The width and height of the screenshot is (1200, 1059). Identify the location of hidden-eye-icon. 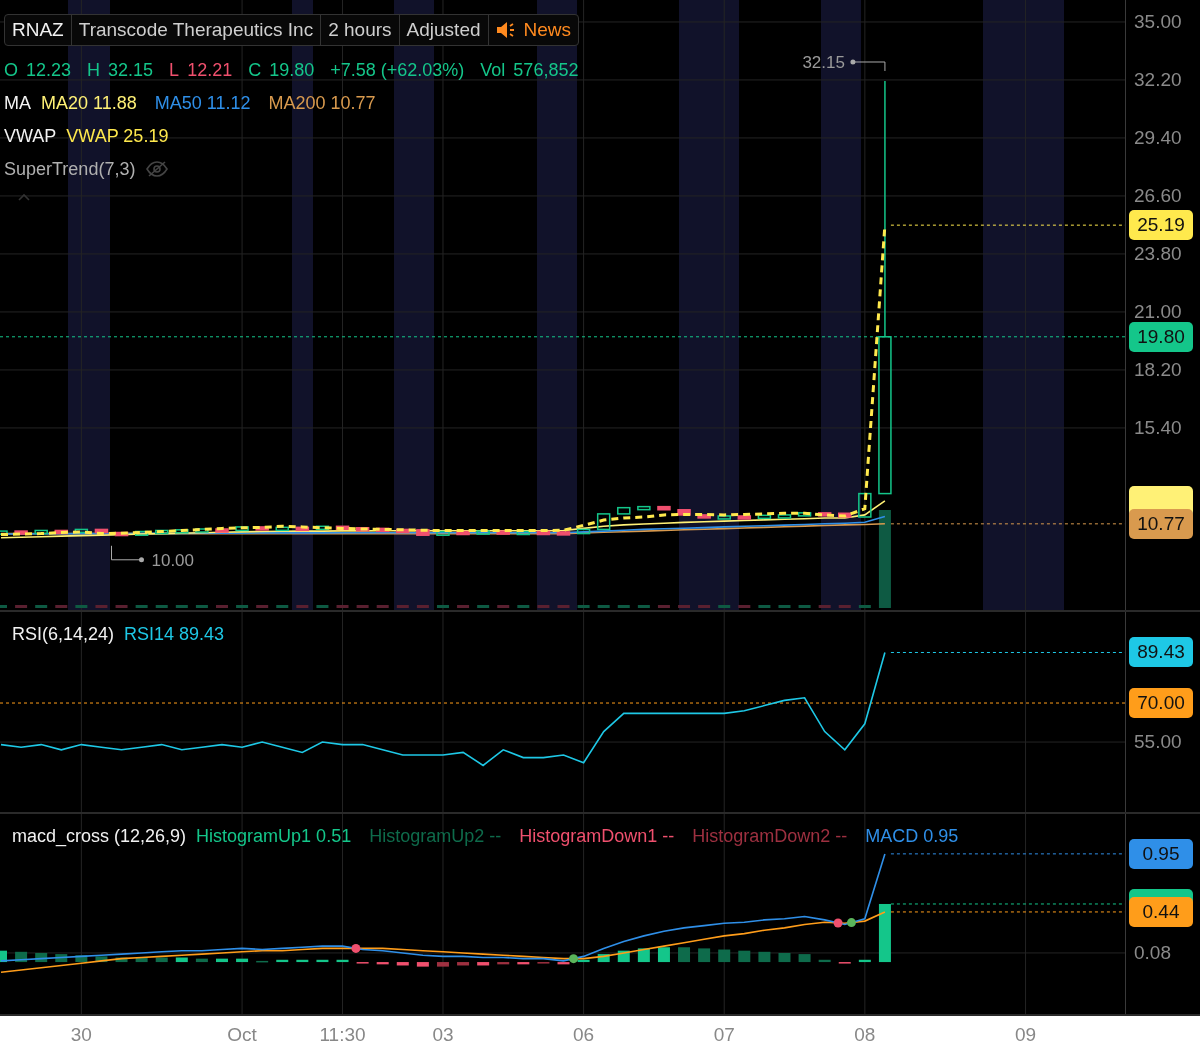
(157, 169).